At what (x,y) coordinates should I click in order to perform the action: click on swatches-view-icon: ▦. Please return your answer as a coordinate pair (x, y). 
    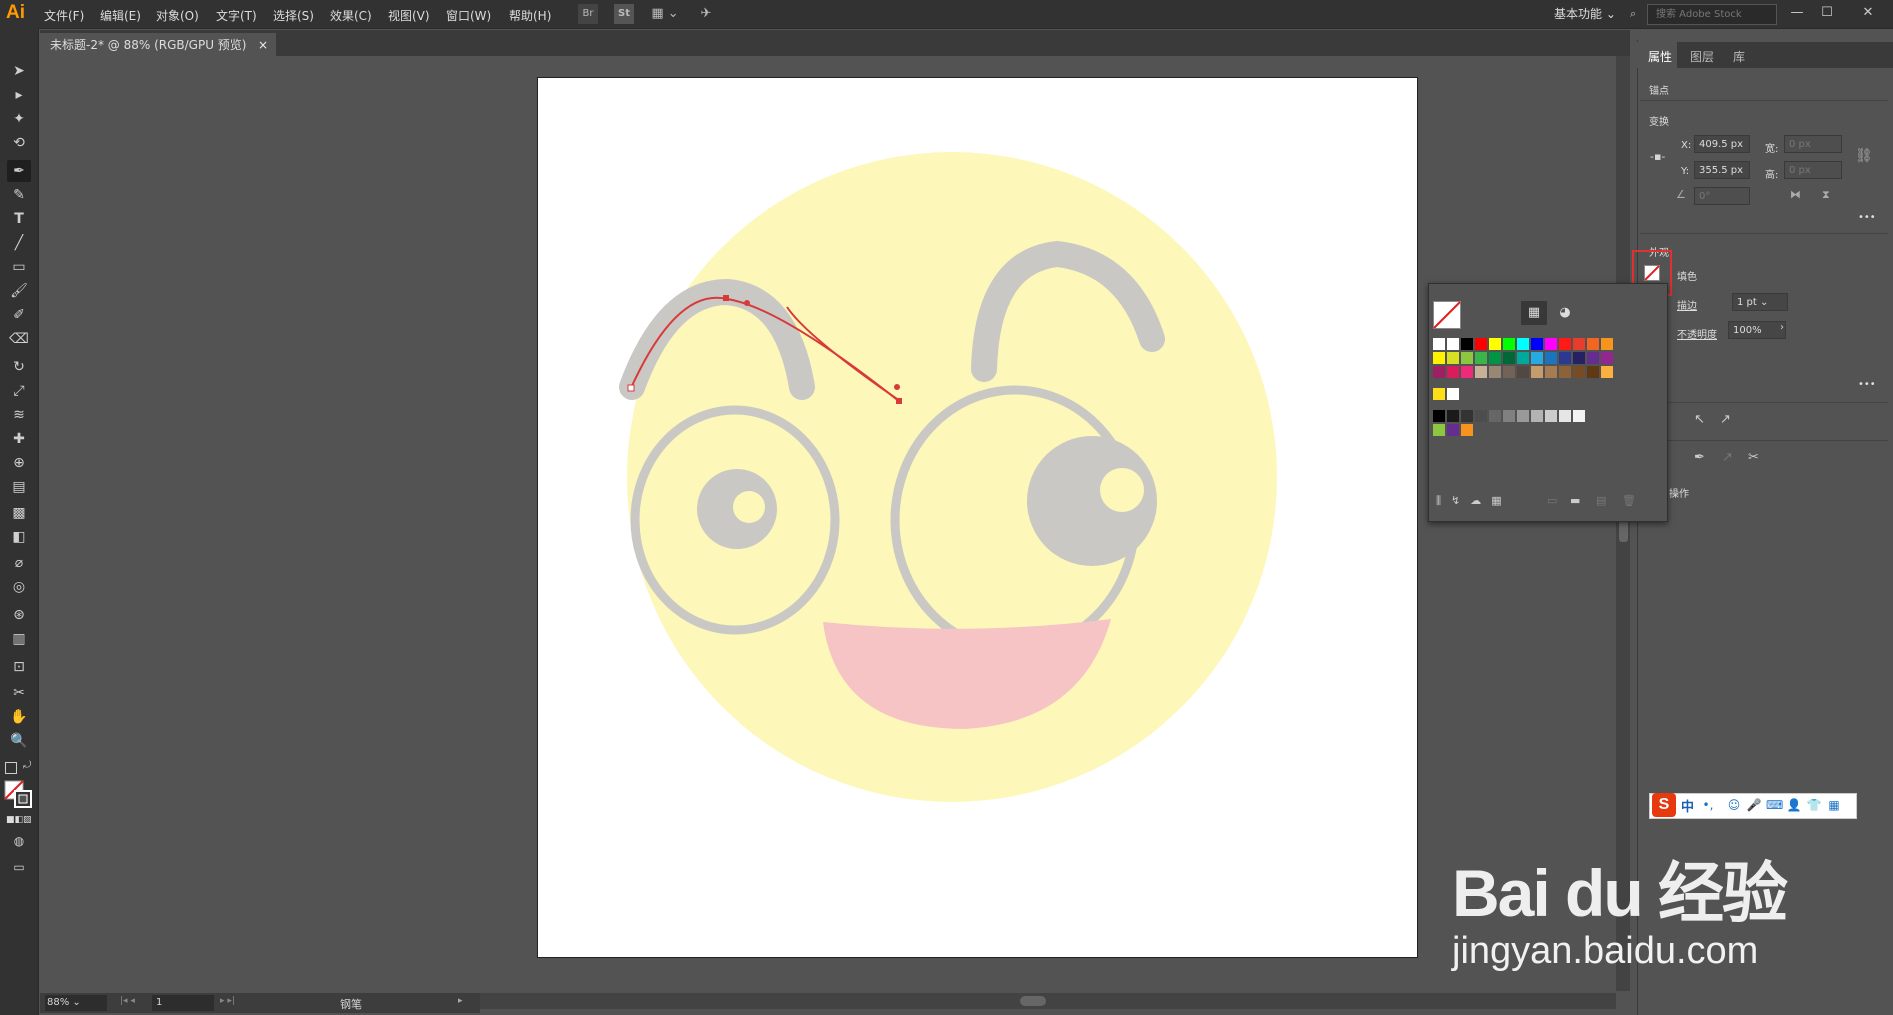
    Looking at the image, I should click on (1534, 313).